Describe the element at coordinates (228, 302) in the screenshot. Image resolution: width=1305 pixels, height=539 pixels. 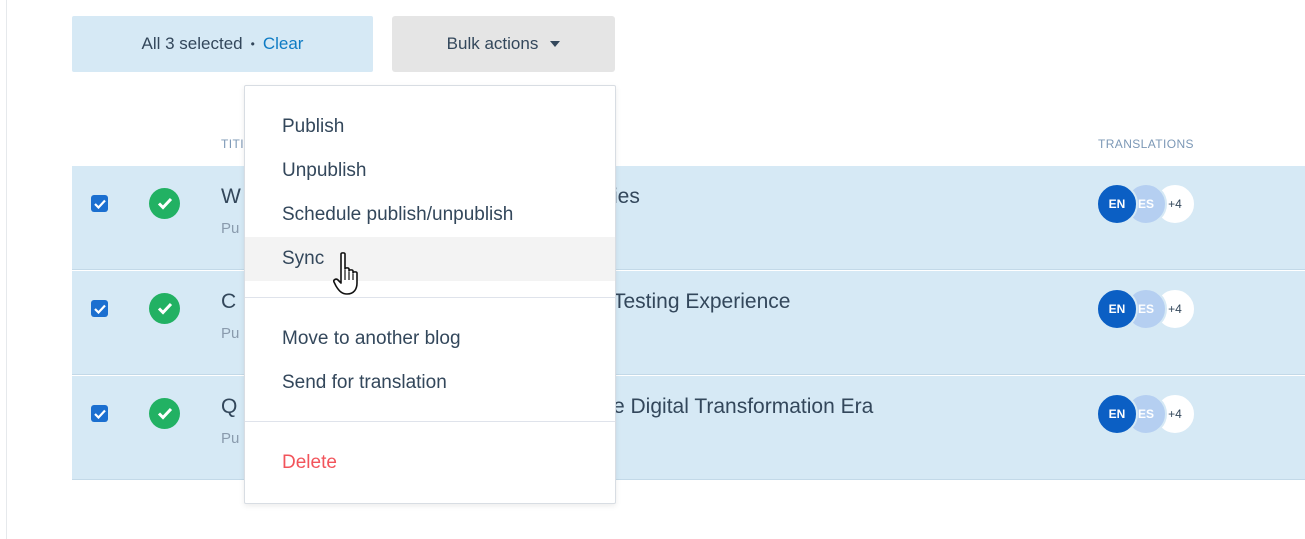
I see `row-title-start: C` at that location.